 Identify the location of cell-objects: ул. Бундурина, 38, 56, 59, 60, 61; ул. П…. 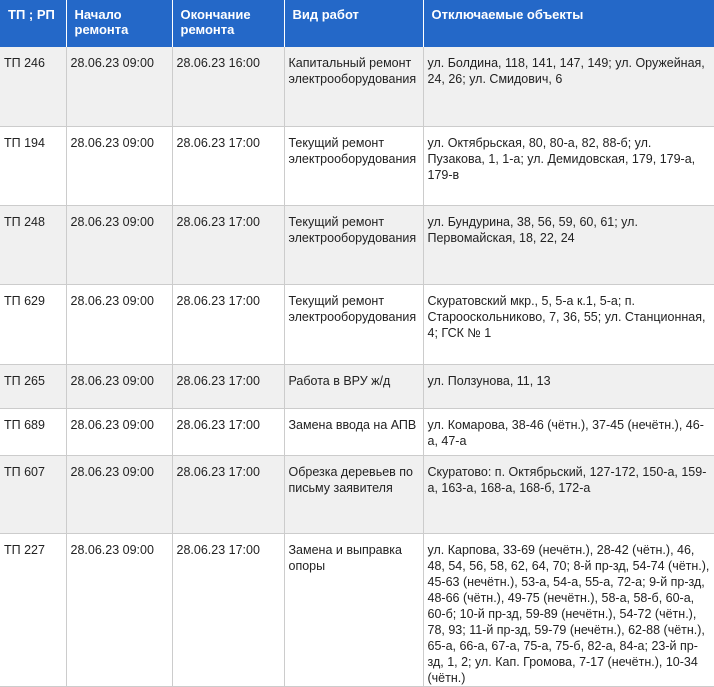
(568, 245).